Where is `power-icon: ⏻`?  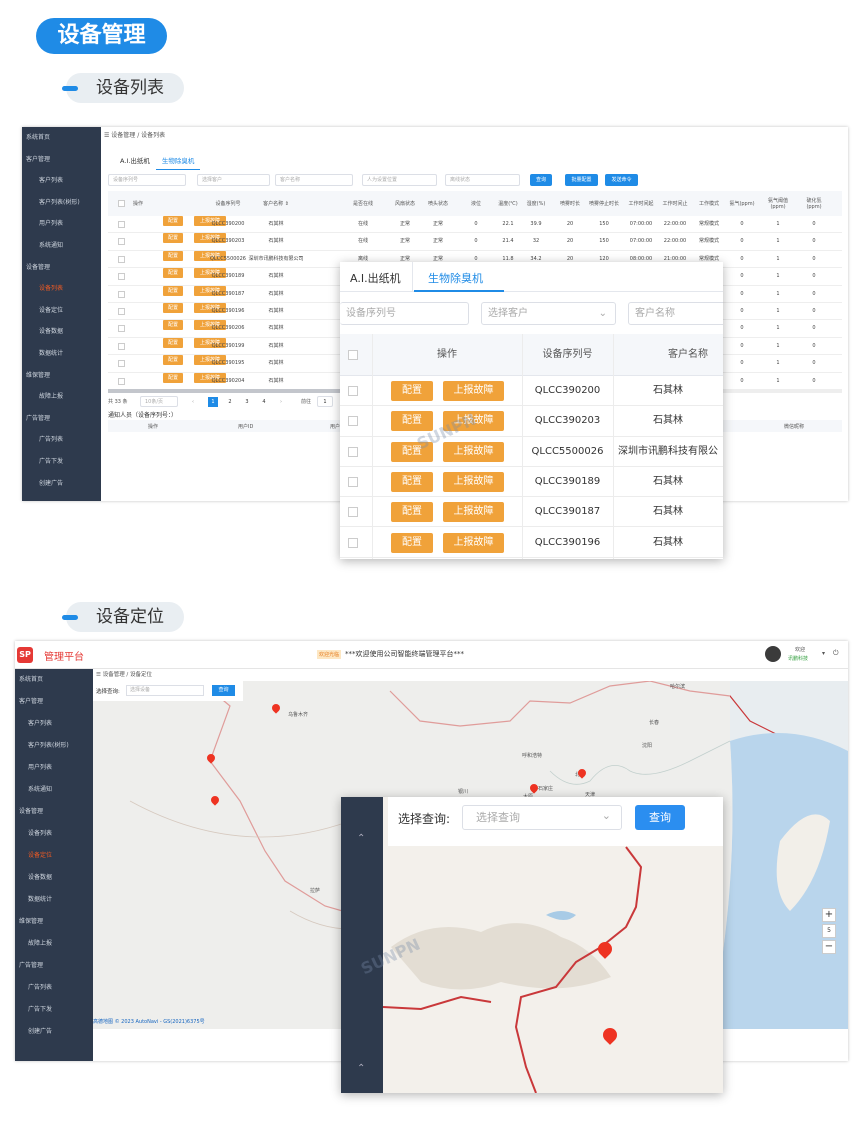 power-icon: ⏻ is located at coordinates (836, 653).